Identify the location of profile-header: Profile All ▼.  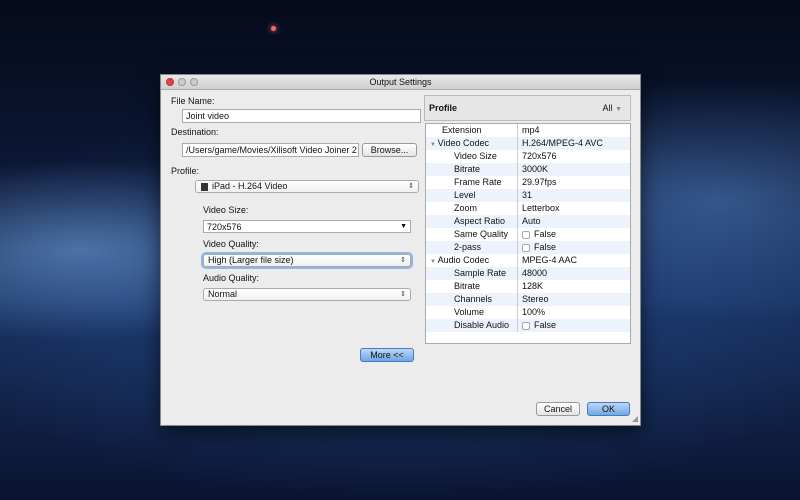
(527, 108).